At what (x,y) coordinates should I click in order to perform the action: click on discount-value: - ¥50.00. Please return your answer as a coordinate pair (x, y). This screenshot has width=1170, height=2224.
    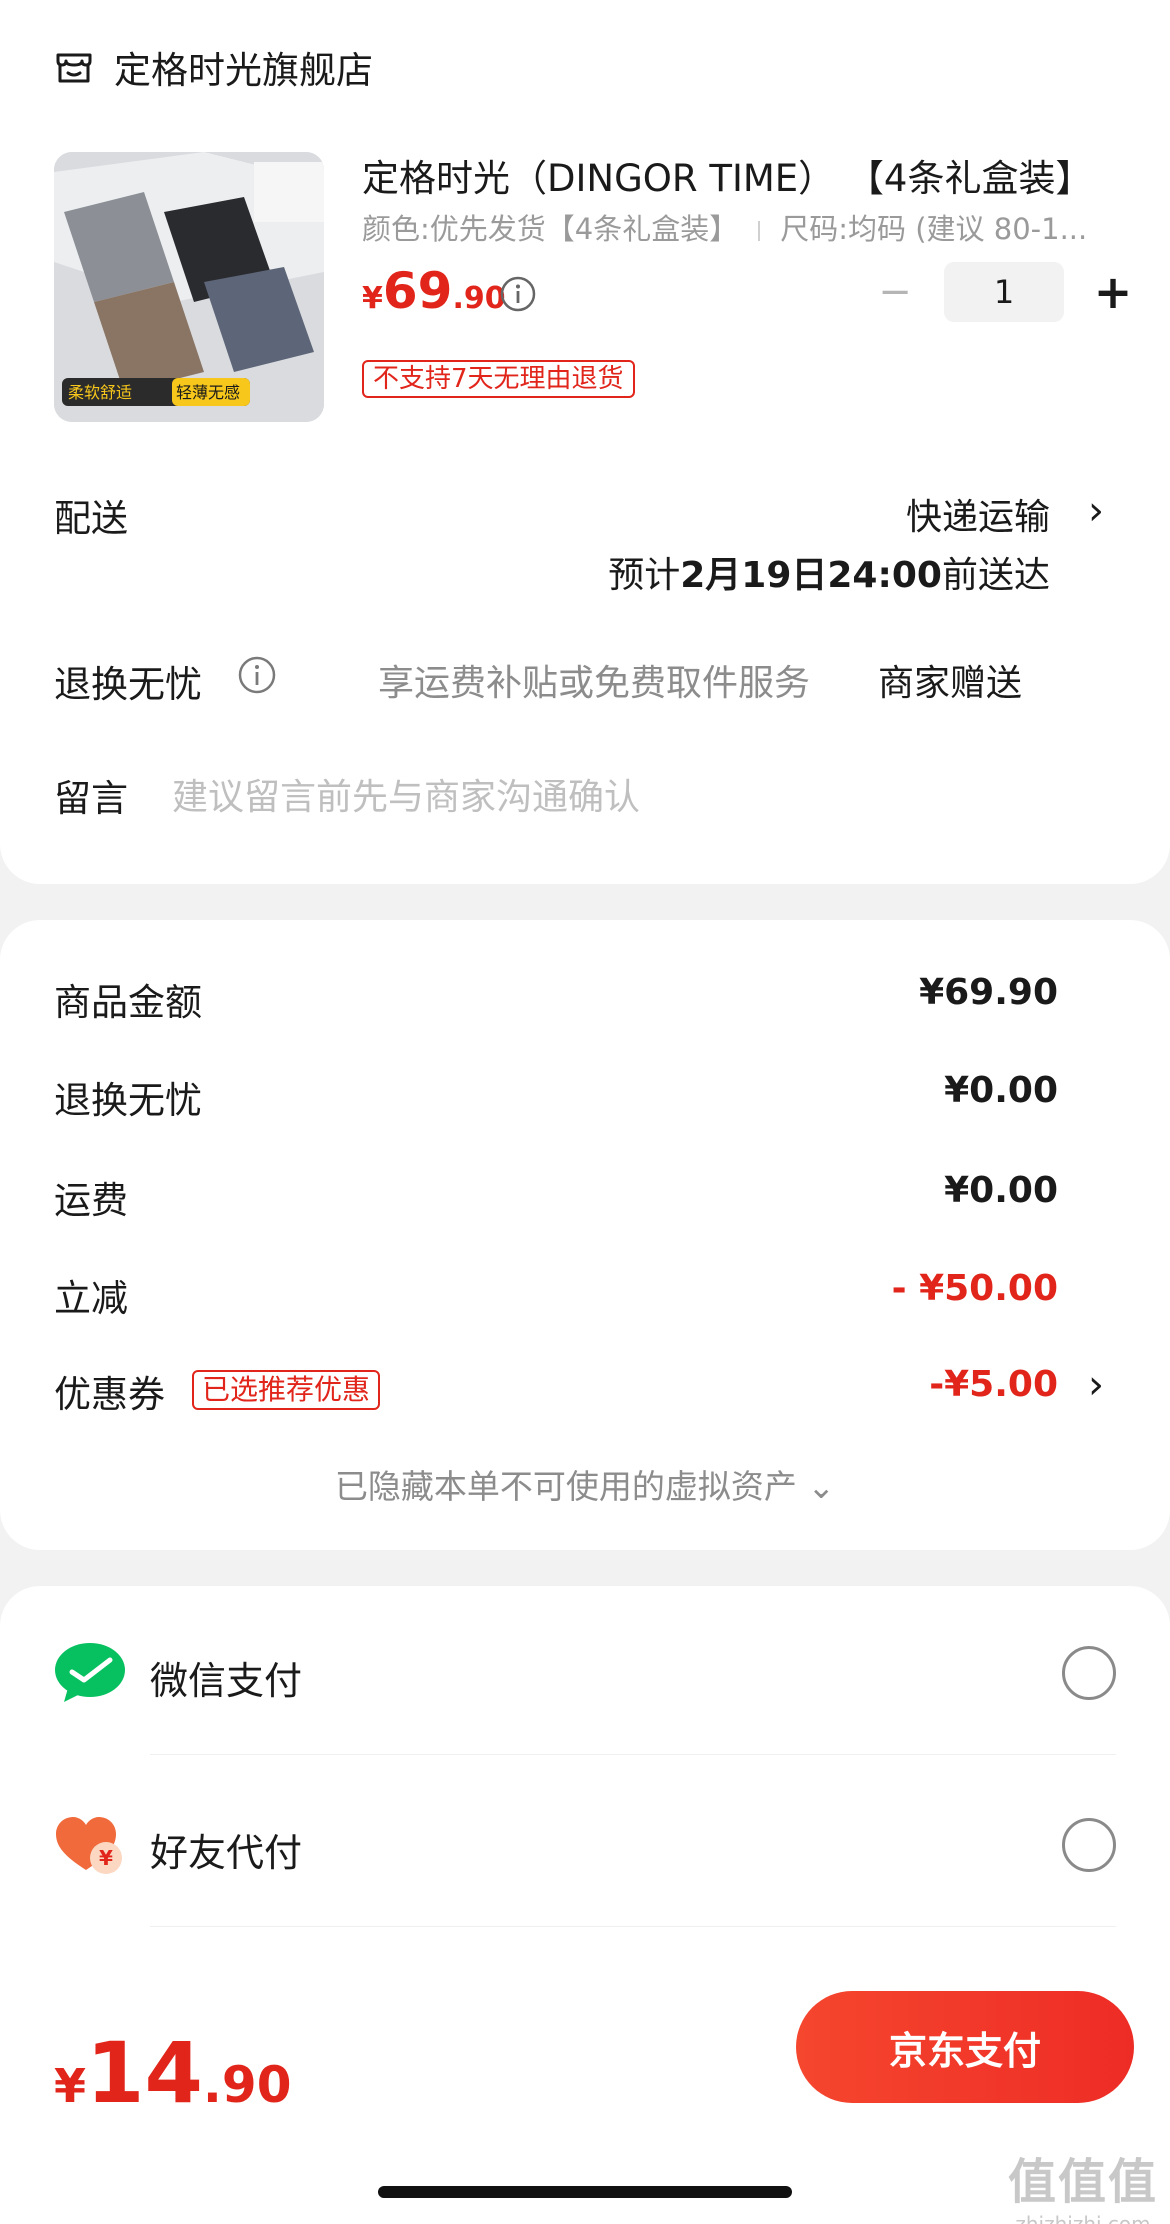
    Looking at the image, I should click on (974, 1288).